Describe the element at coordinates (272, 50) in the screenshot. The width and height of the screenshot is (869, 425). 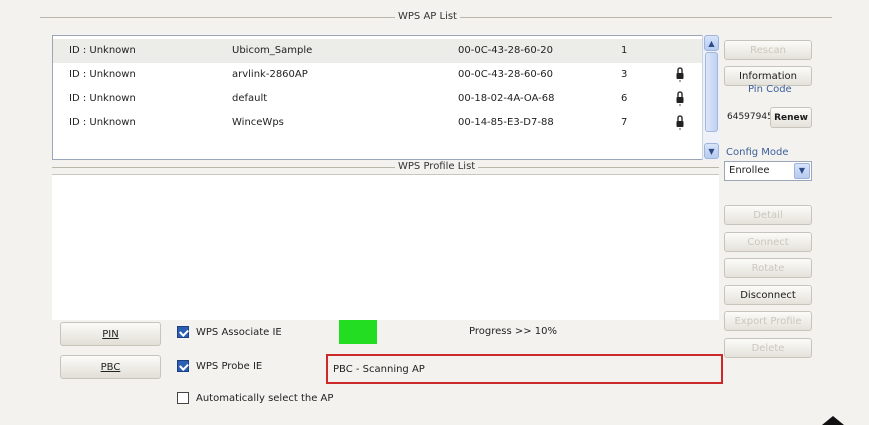
I see `ap-ssid: Ubicom_Sample` at that location.